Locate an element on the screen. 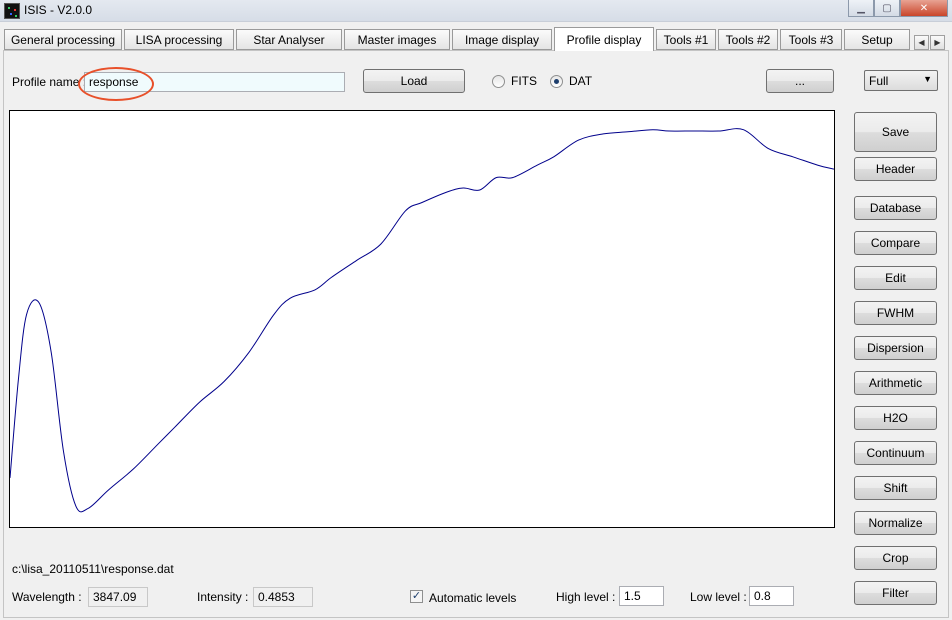 This screenshot has height=620, width=952. high-level-label: High level : is located at coordinates (586, 597).